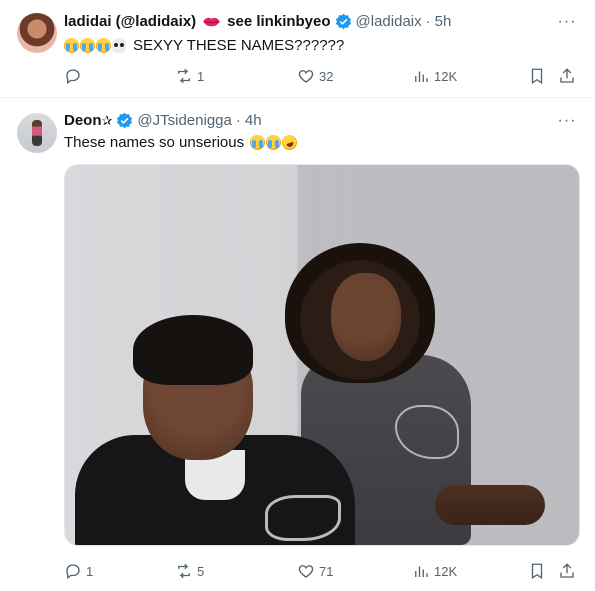 Image resolution: width=595 pixels, height=591 pixels. What do you see at coordinates (289, 142) in the screenshot?
I see `rolling-laughing-face-icon` at bounding box center [289, 142].